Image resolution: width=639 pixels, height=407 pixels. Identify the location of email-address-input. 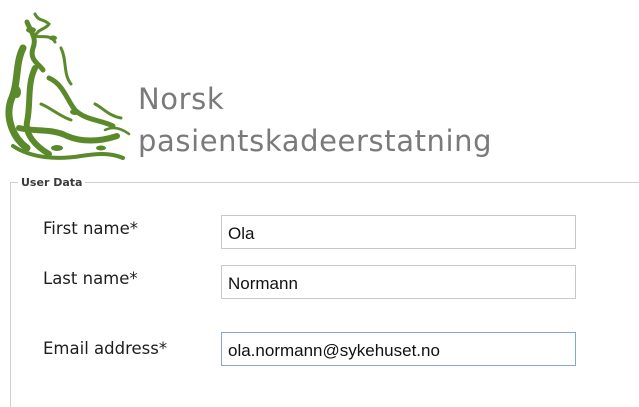
(398, 349).